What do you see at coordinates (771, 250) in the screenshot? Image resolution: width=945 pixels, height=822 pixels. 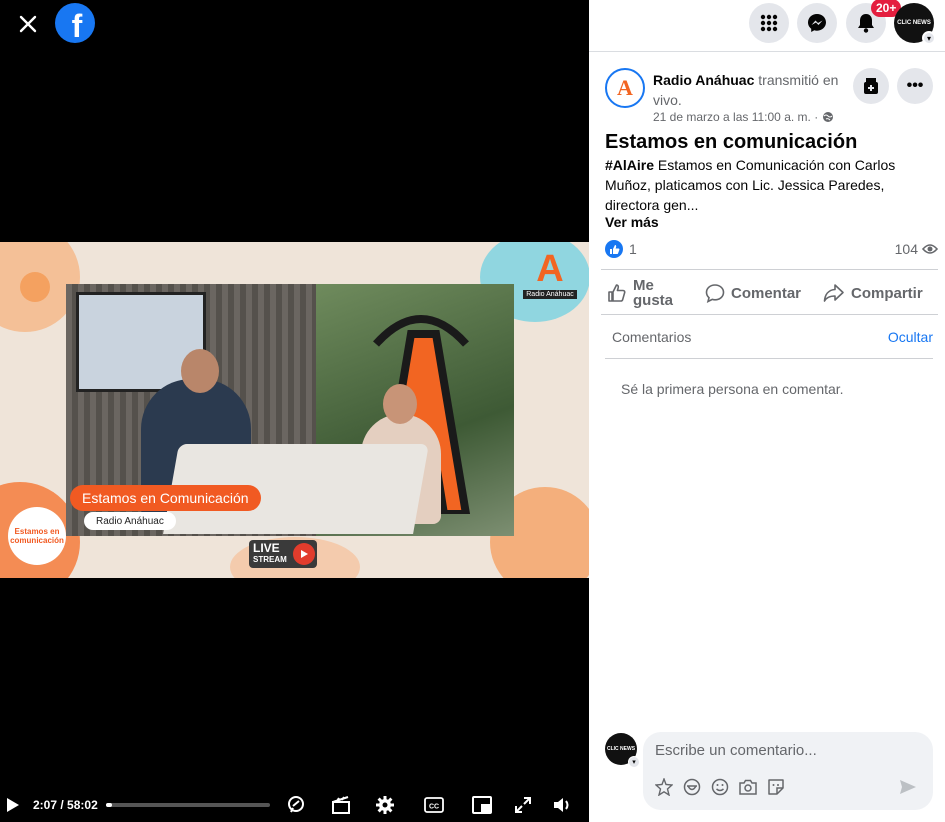 I see `reactions-row: 1 104` at bounding box center [771, 250].